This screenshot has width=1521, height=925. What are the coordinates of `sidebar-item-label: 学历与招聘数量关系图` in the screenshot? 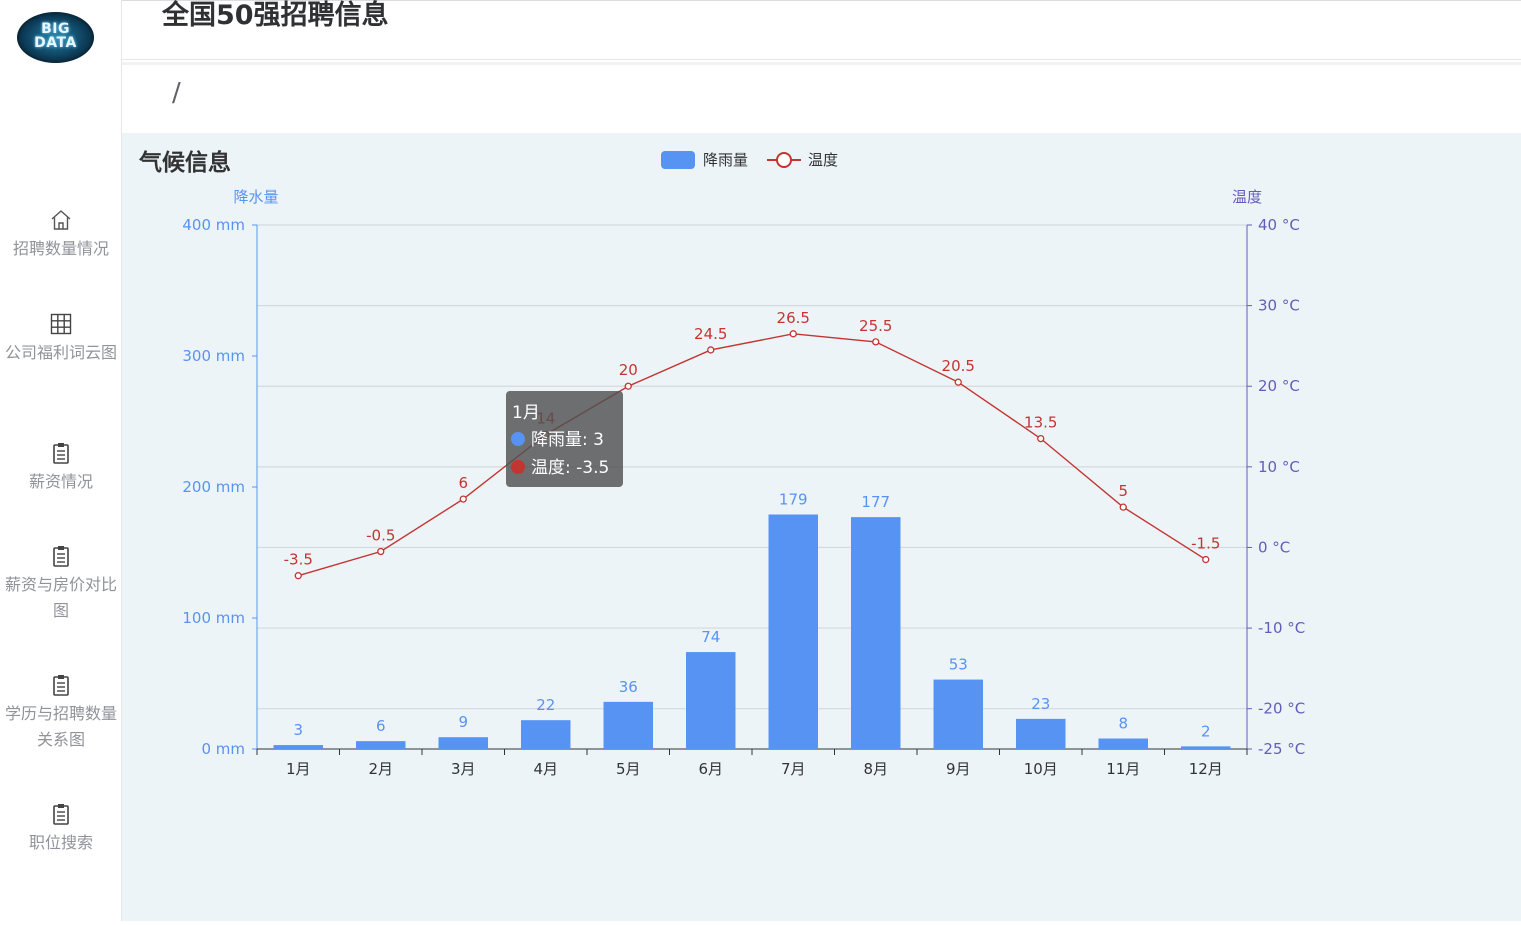 It's located at (60, 726).